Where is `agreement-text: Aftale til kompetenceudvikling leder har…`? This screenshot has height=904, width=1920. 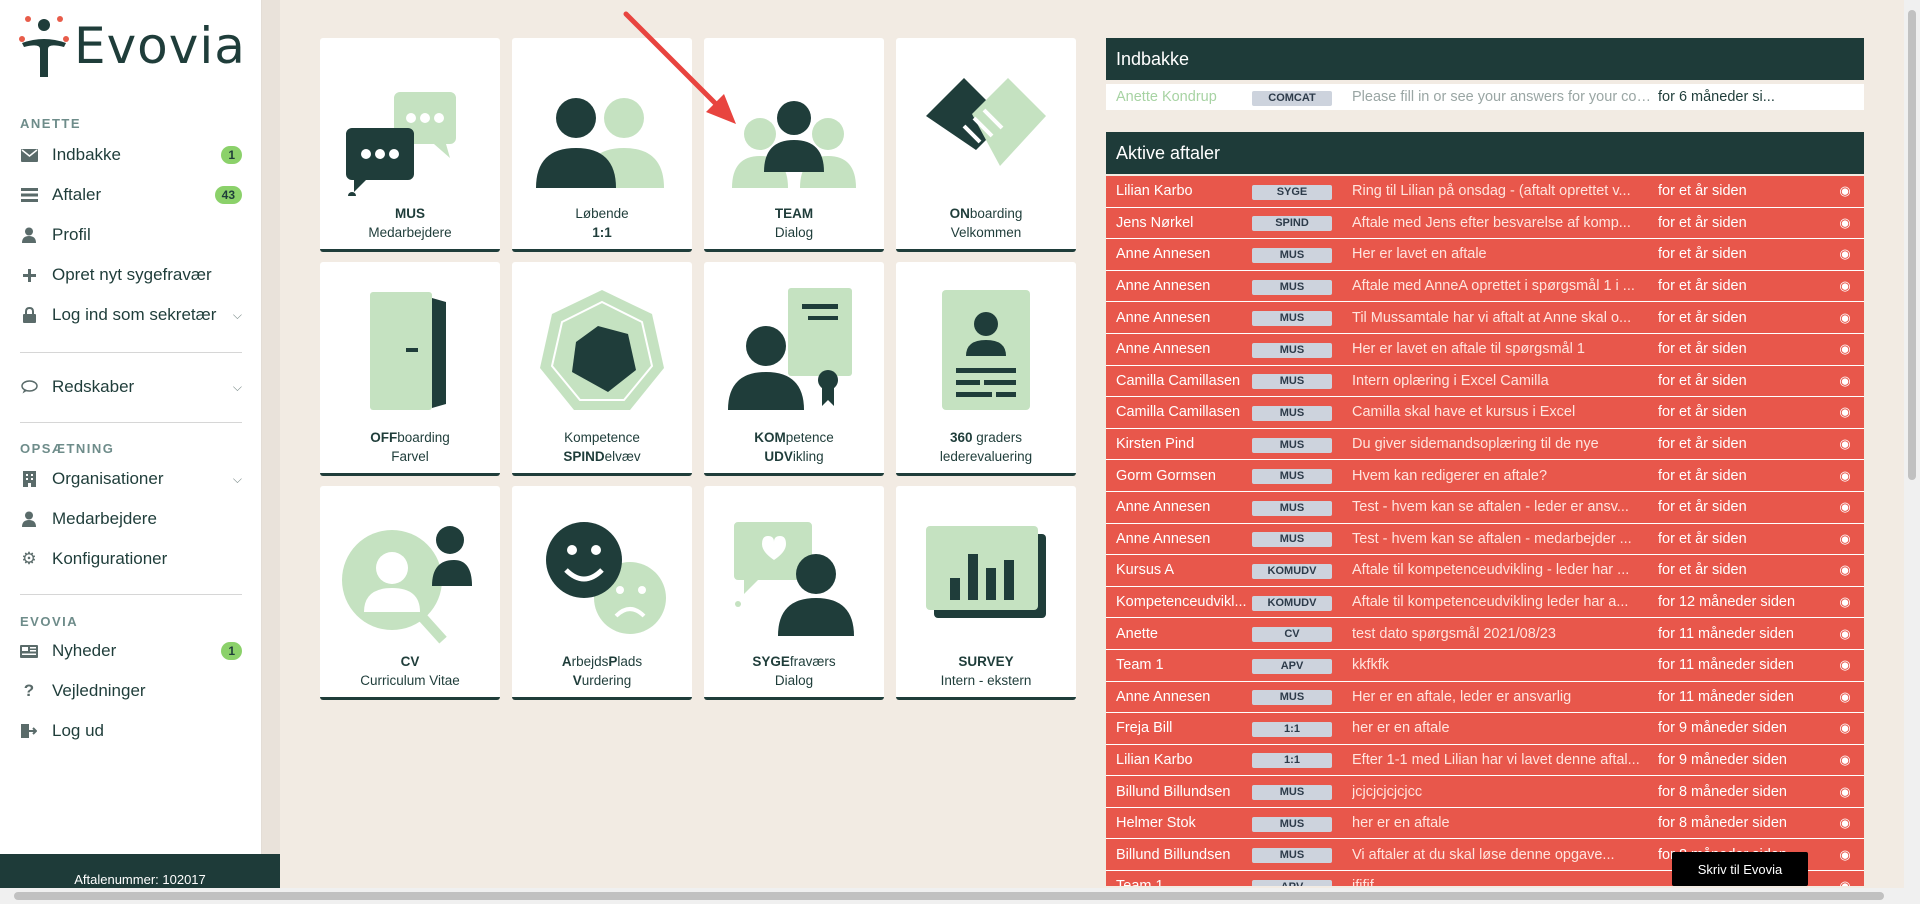
agreement-text: Aftale til kompetenceudvikling leder har… is located at coordinates (1490, 602).